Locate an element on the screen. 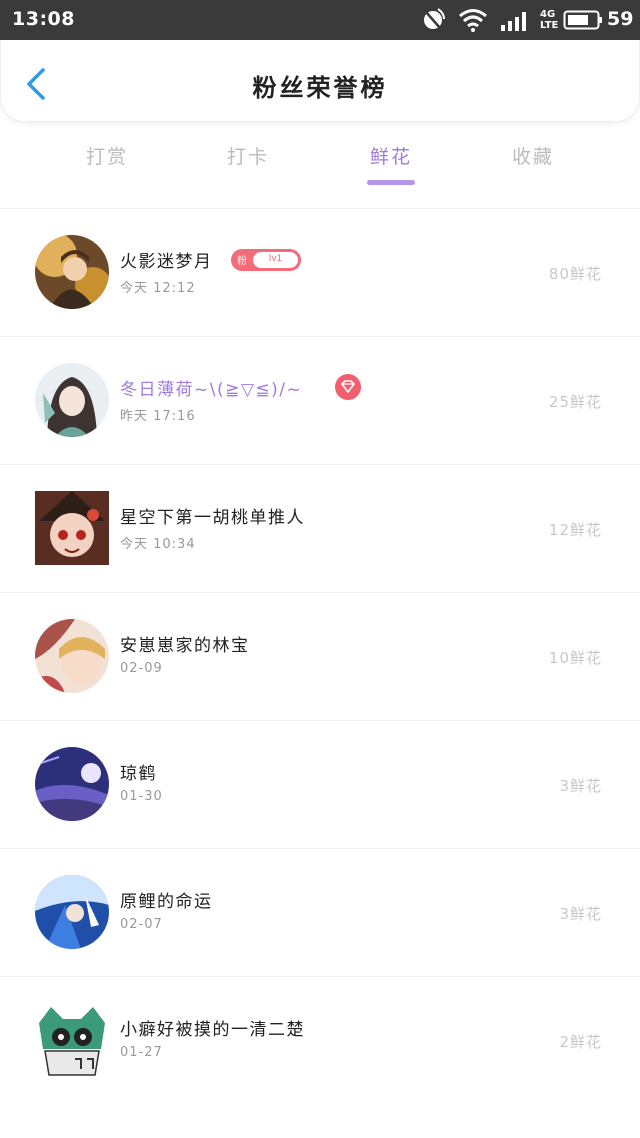  list-item: 小癖好被摸的一清二楚 01-27 2鲜花 is located at coordinates (320, 1040).